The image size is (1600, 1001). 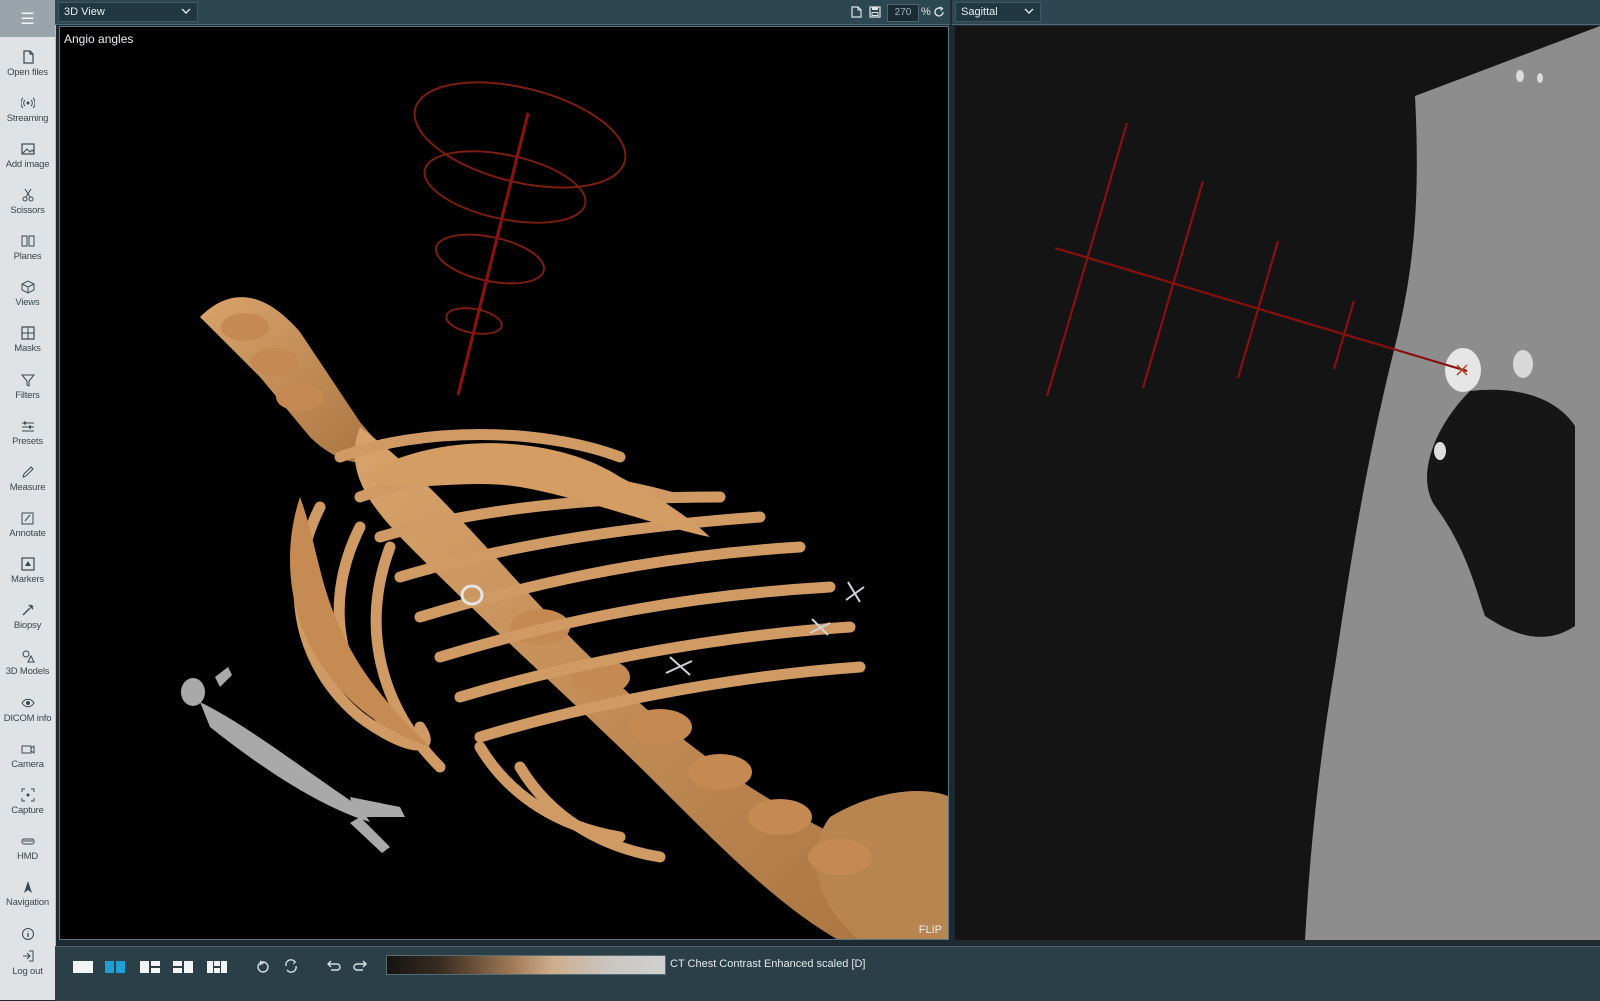 I want to click on sidebar-item-label: Masks, so click(x=27, y=348).